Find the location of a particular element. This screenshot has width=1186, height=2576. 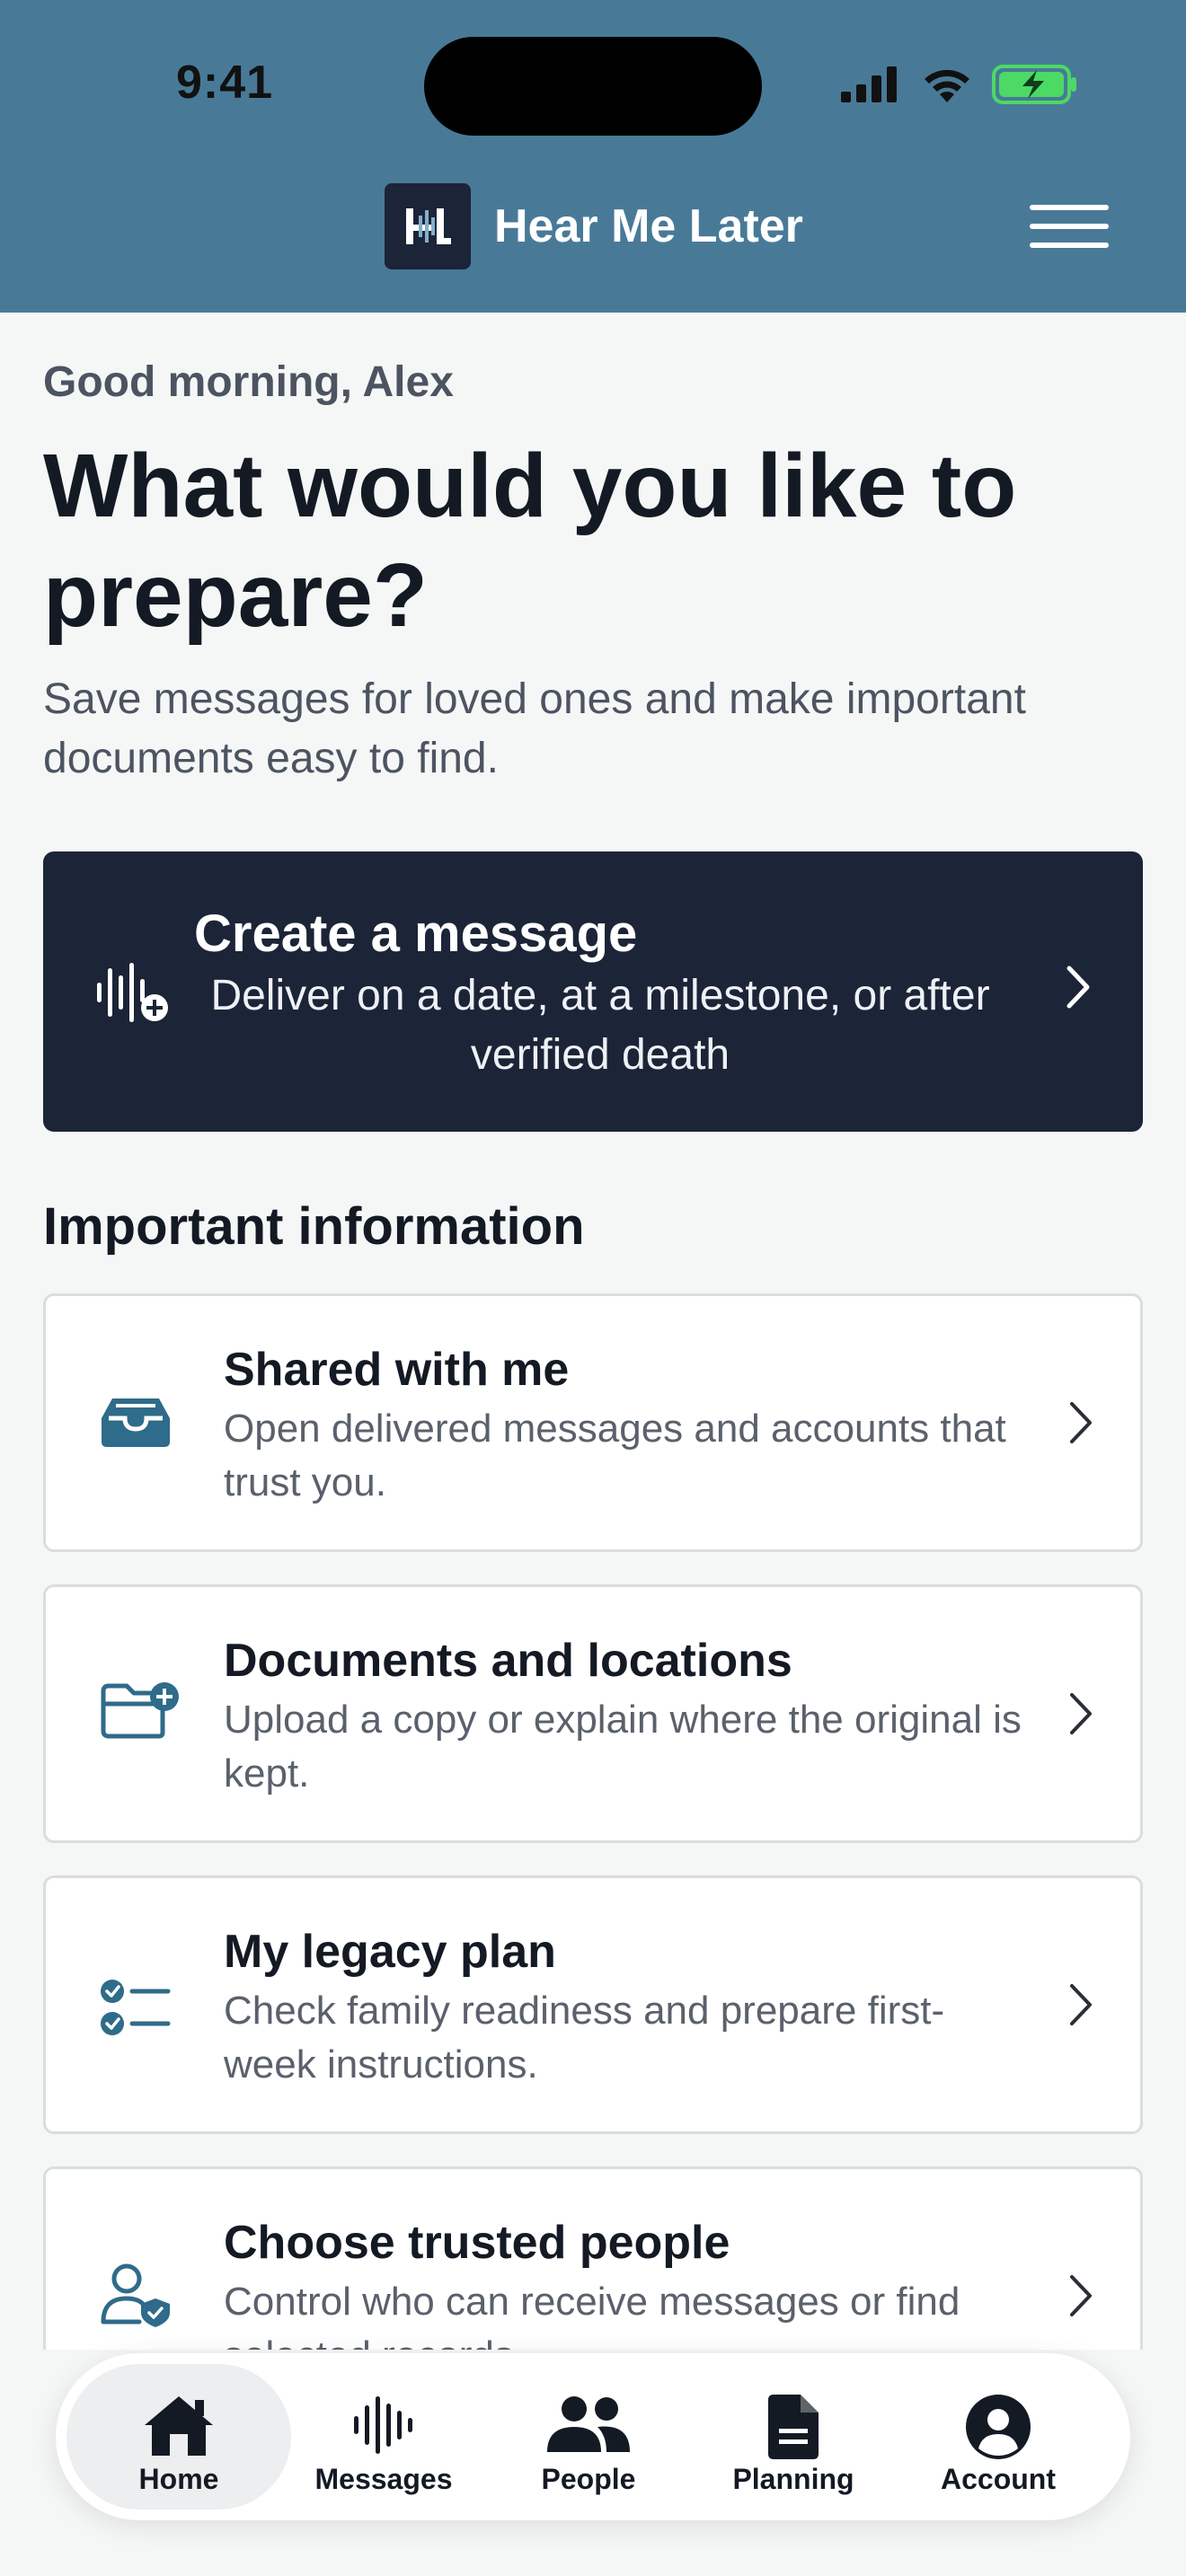

card-title: My legacy plan is located at coordinates (390, 1952).